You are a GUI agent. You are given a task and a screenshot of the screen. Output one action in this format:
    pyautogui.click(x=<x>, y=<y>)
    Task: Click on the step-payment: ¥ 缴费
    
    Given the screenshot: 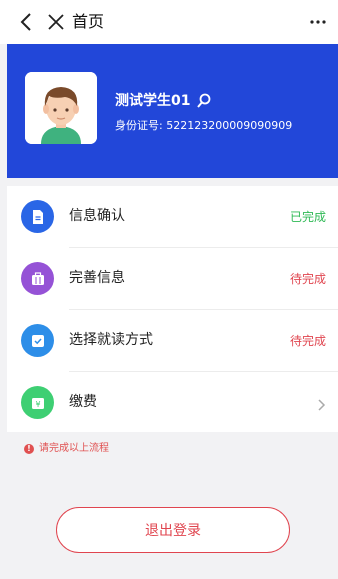 What is the action you would take?
    pyautogui.click(x=172, y=402)
    